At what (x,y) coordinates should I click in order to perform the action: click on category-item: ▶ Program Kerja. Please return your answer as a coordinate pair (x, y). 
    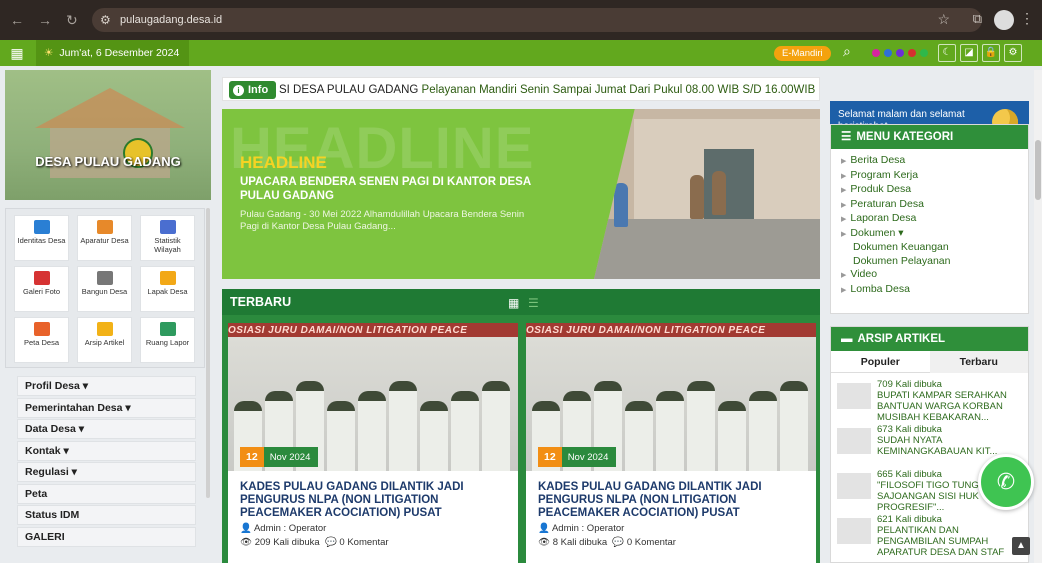
    Looking at the image, I should click on (929, 176).